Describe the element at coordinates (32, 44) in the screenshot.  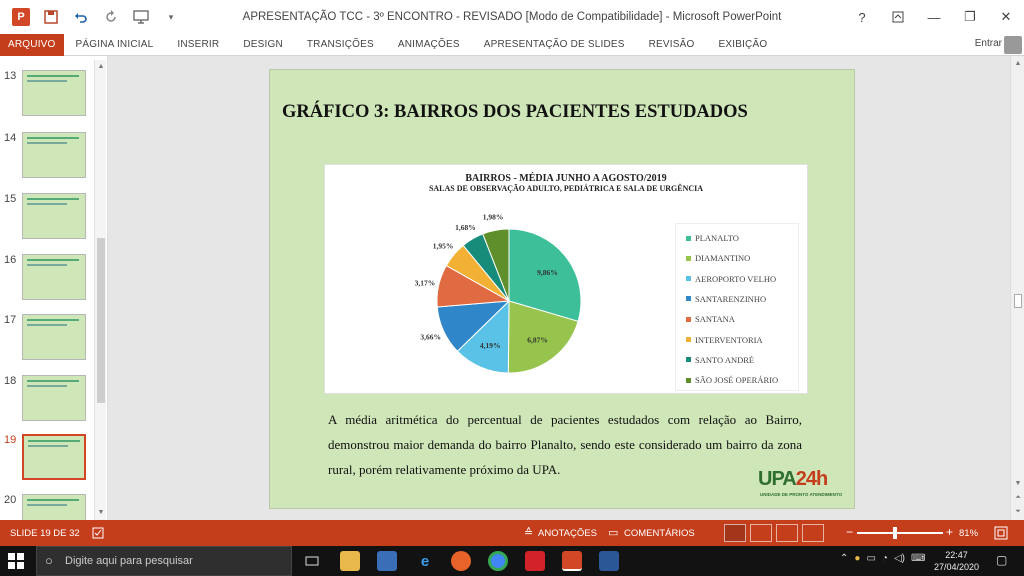
I see `tab-arquivo: ARQUIVO` at that location.